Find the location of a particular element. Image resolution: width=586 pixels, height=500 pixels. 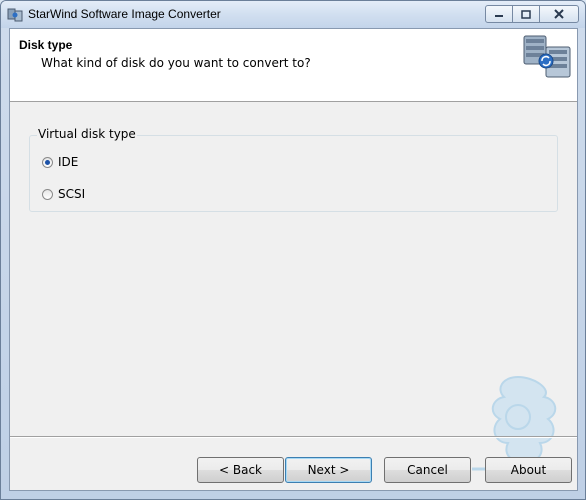

app-icon is located at coordinates (15, 15).